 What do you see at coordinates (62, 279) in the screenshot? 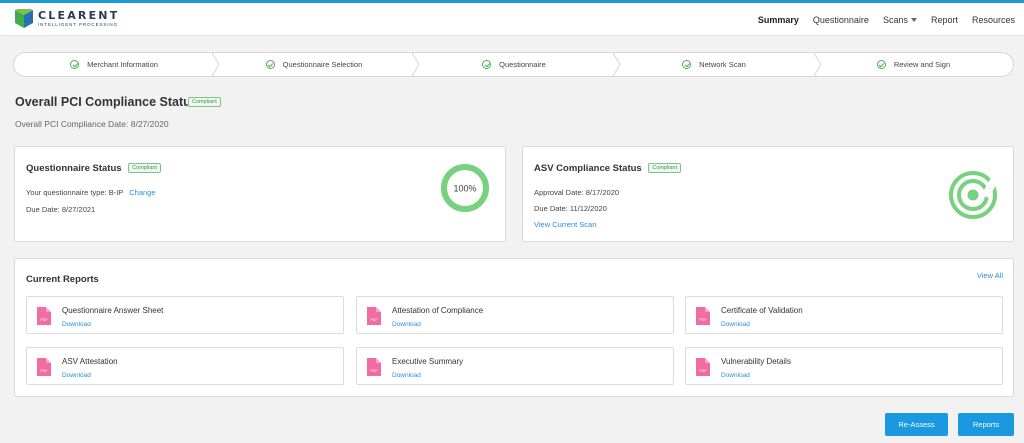
I see `reports-title: Current Reports` at bounding box center [62, 279].